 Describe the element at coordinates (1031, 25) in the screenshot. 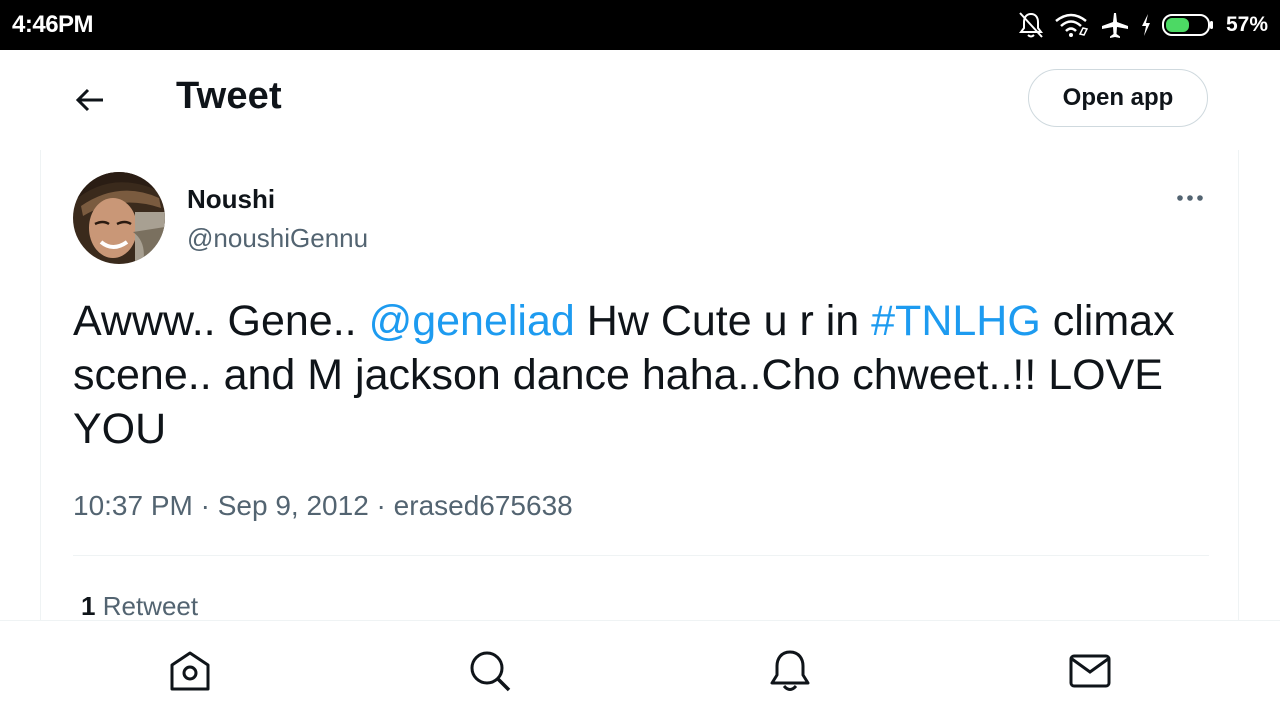

I see `notifications-off-icon` at that location.